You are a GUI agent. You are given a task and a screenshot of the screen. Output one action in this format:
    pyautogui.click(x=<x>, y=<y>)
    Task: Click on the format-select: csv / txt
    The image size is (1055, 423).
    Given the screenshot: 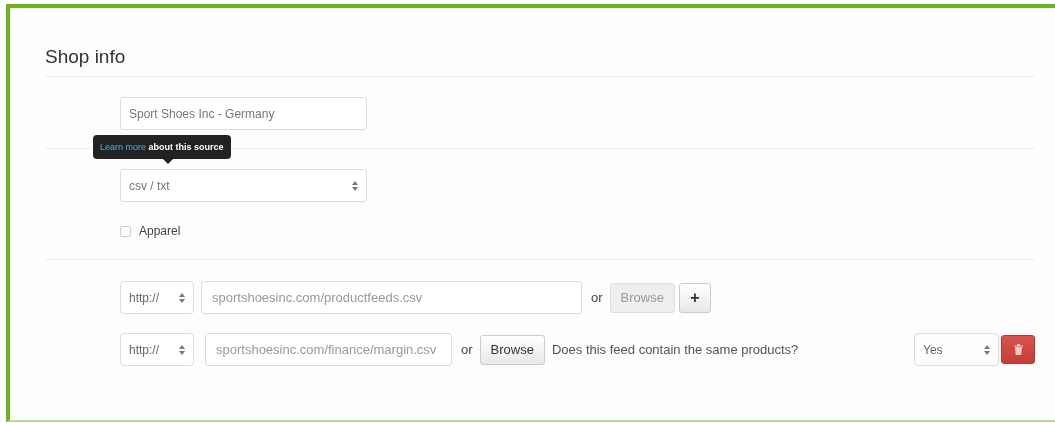 What is the action you would take?
    pyautogui.click(x=243, y=185)
    